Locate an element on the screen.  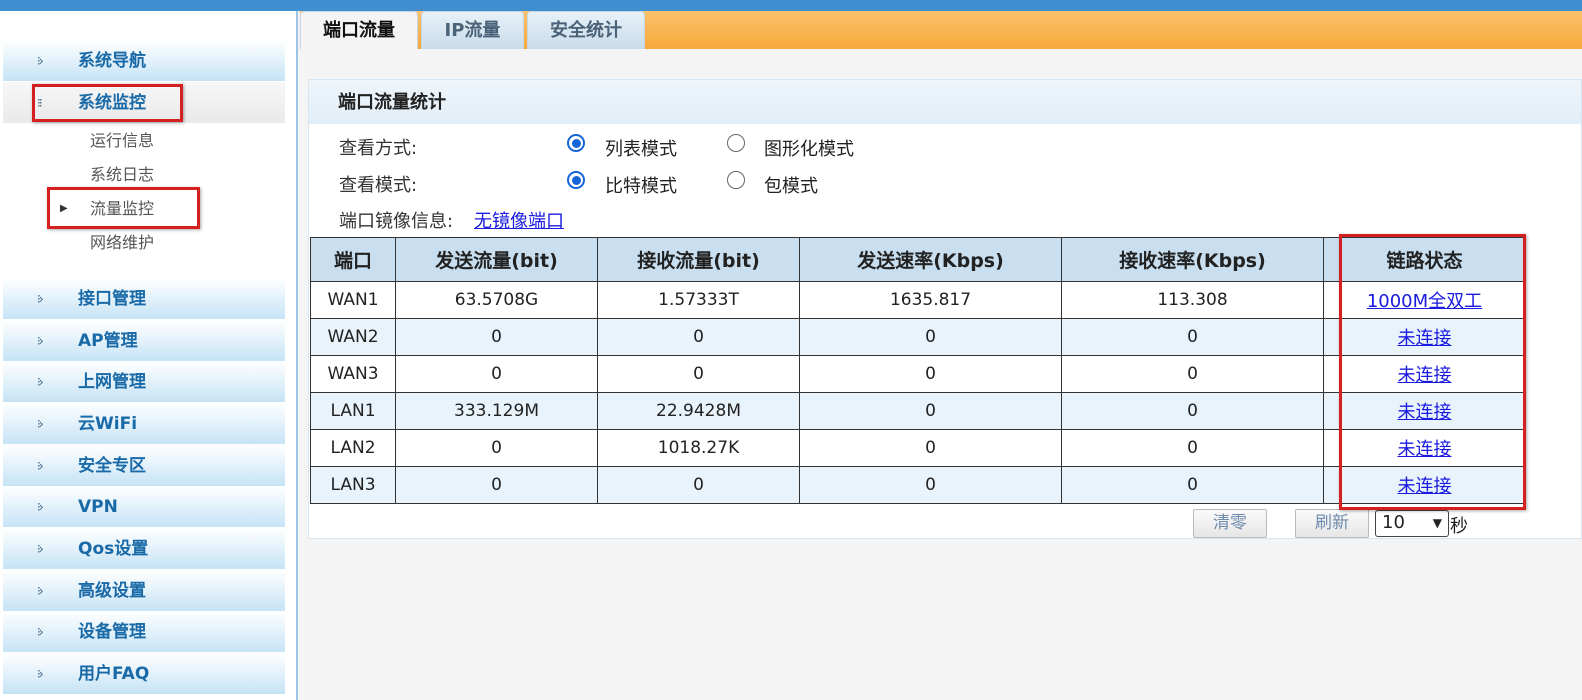
col-header: 端口 is located at coordinates (353, 259).